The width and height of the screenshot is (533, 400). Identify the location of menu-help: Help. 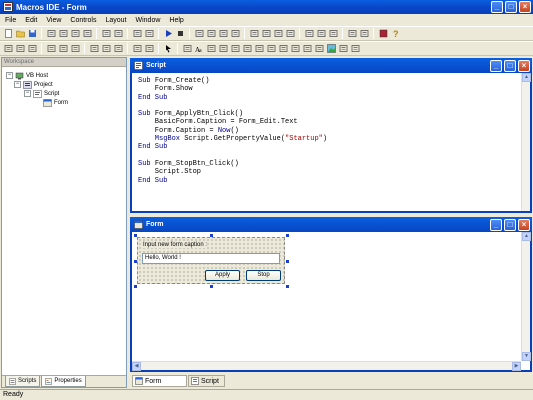
(176, 20).